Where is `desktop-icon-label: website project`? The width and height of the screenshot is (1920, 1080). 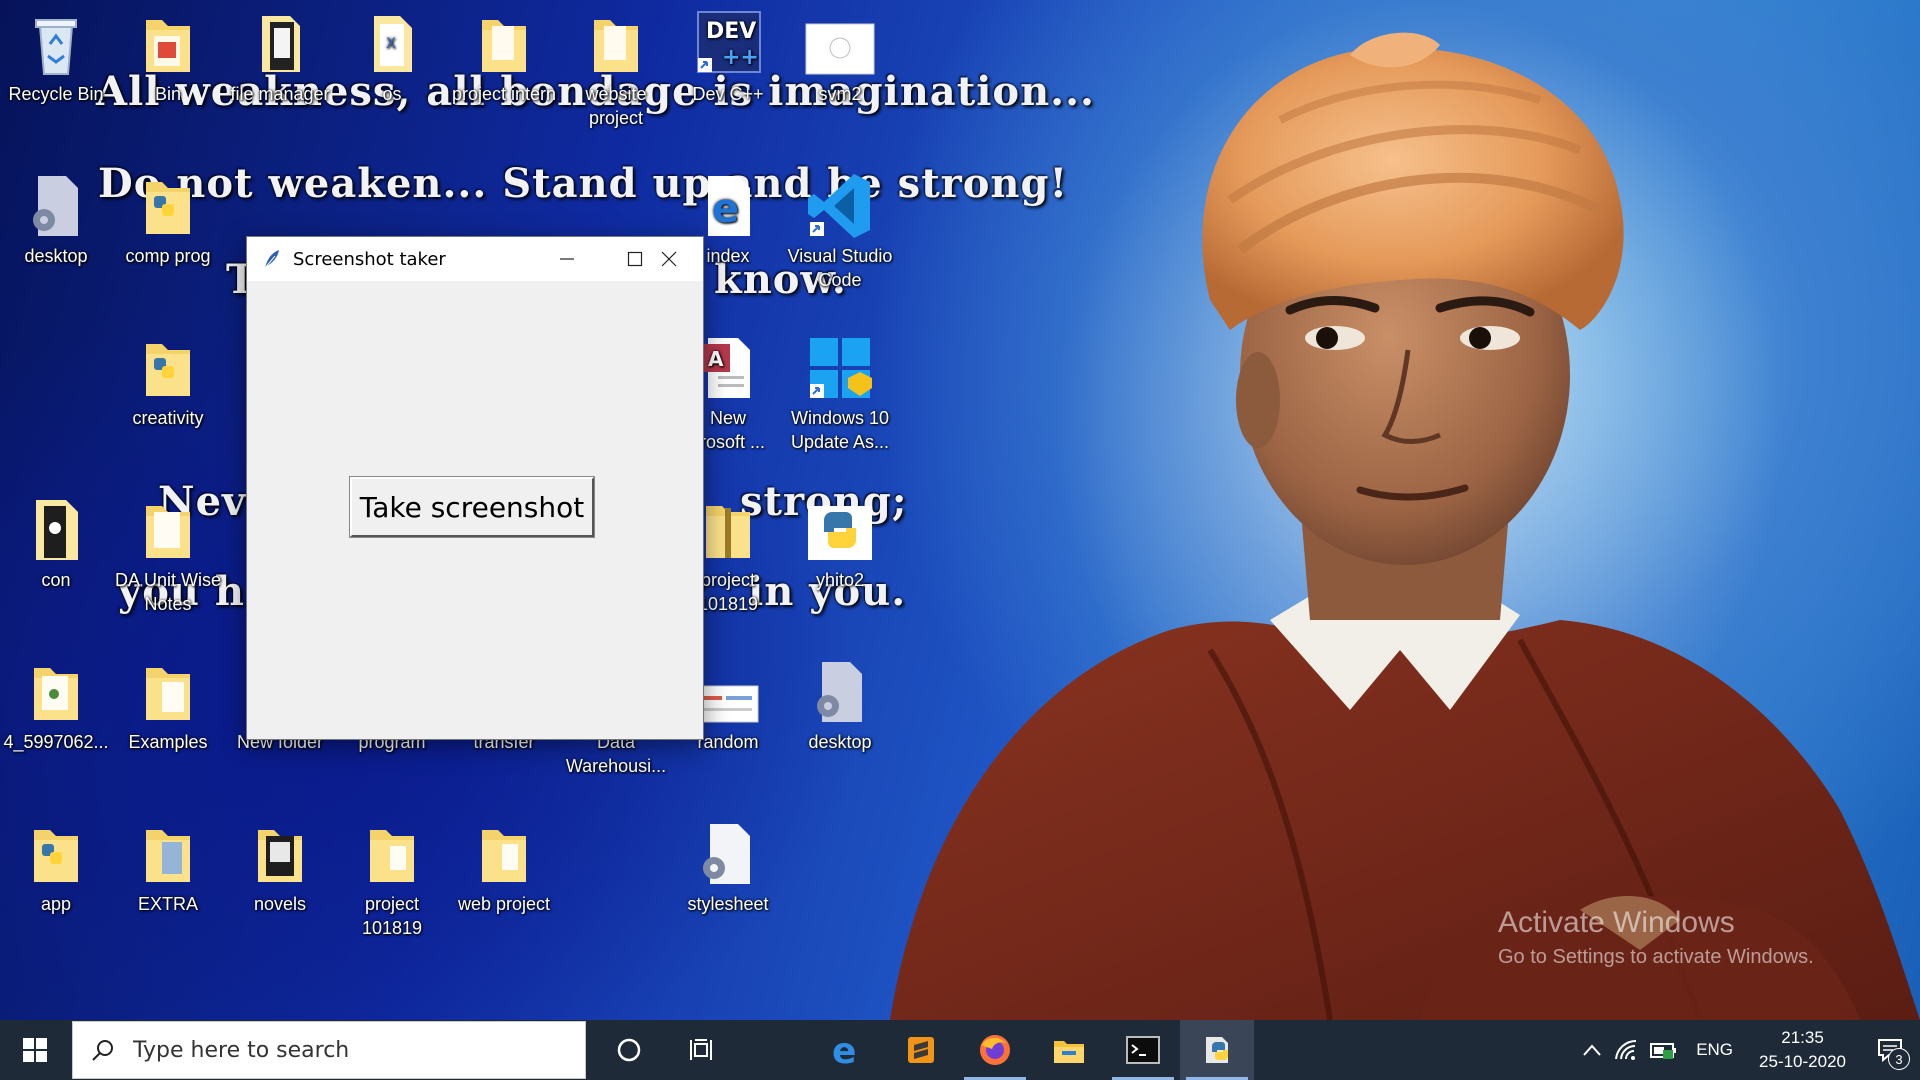
desktop-icon-label: website project is located at coordinates (616, 106).